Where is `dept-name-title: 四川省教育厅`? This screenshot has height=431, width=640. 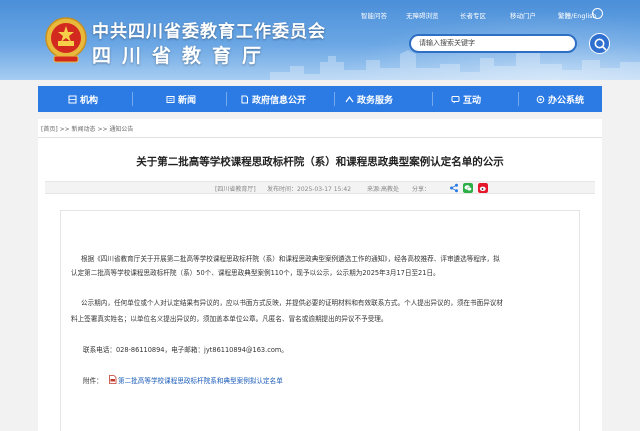 dept-name-title: 四川省教育厅 is located at coordinates (182, 56).